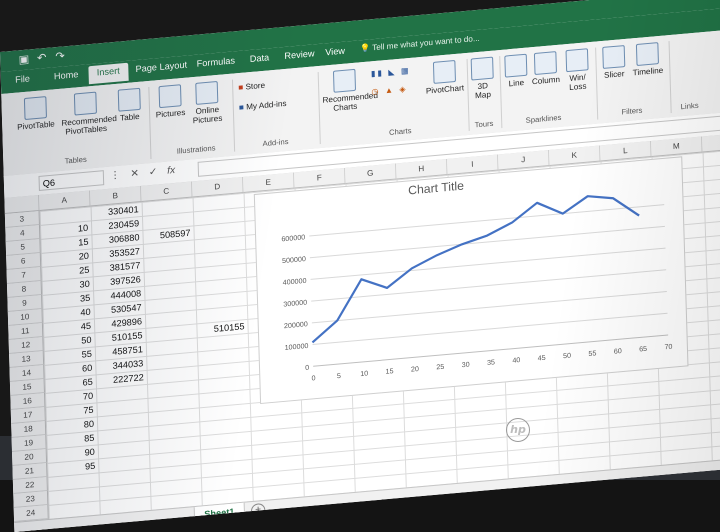 The image size is (720, 532). What do you see at coordinates (108, 73) in the screenshot?
I see `tab-insert: Insert` at bounding box center [108, 73].